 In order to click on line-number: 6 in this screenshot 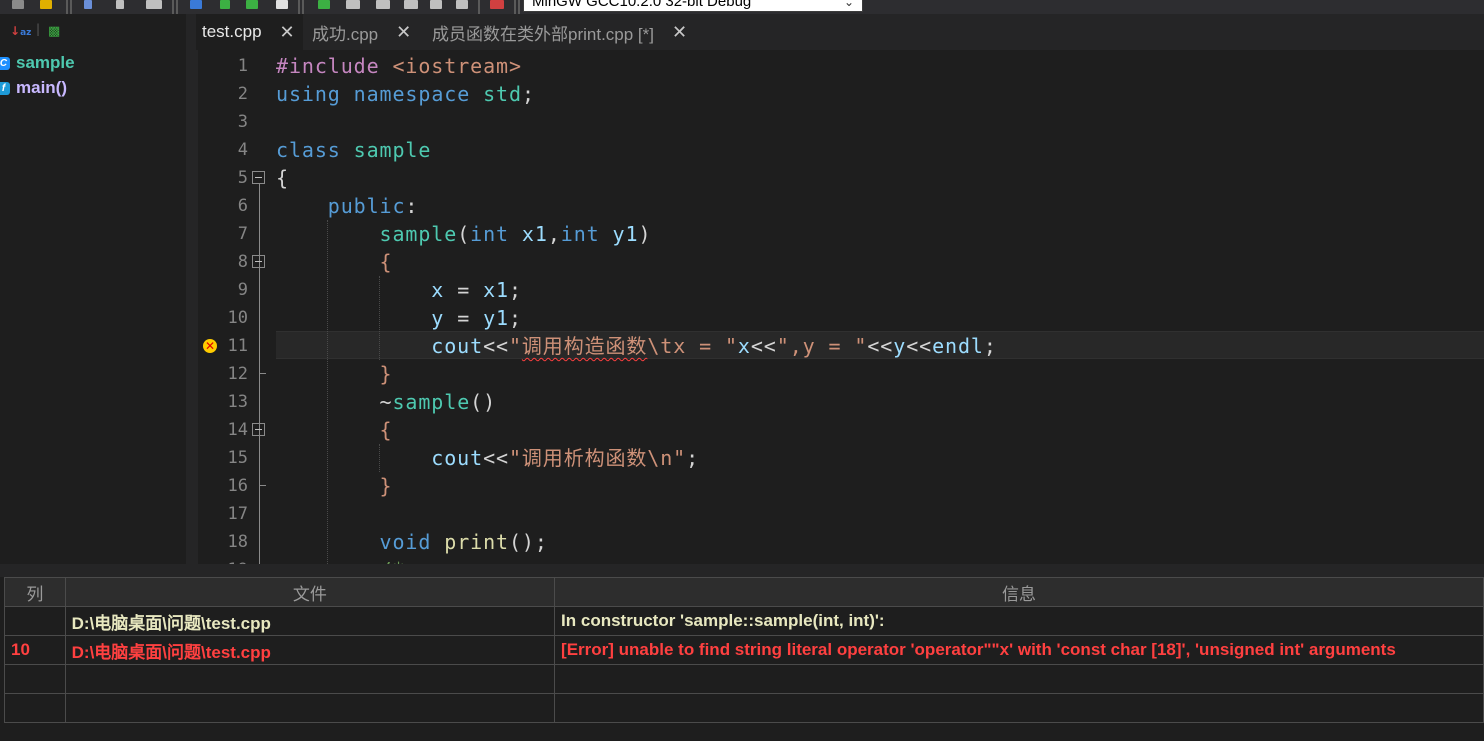, I will do `click(242, 206)`.